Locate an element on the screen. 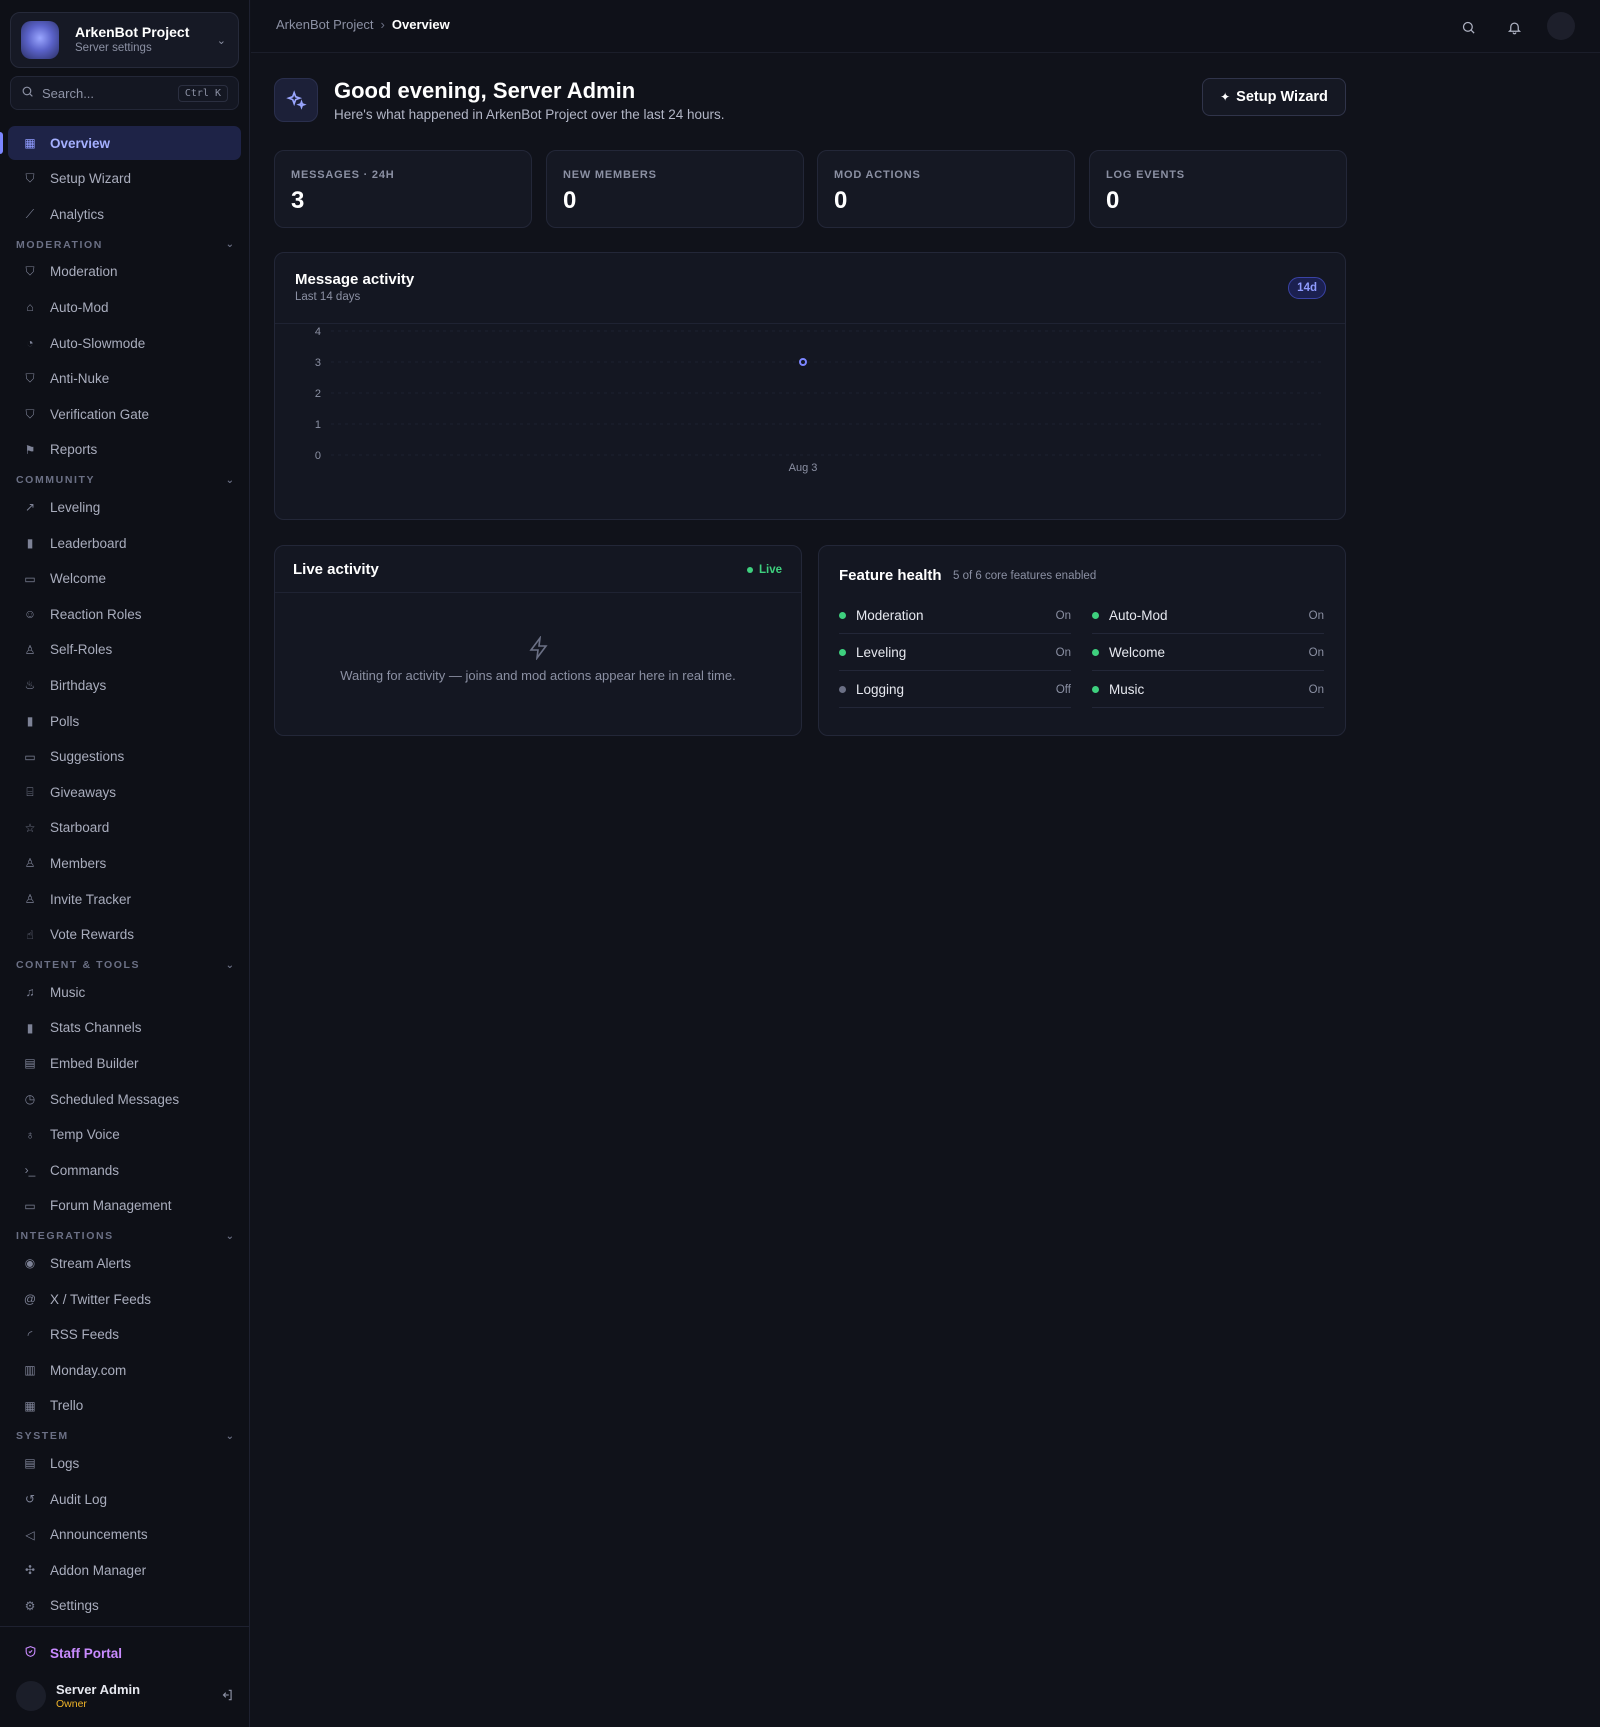 This screenshot has width=1600, height=1727. sidebar-item-label: Analytics is located at coordinates (77, 214).